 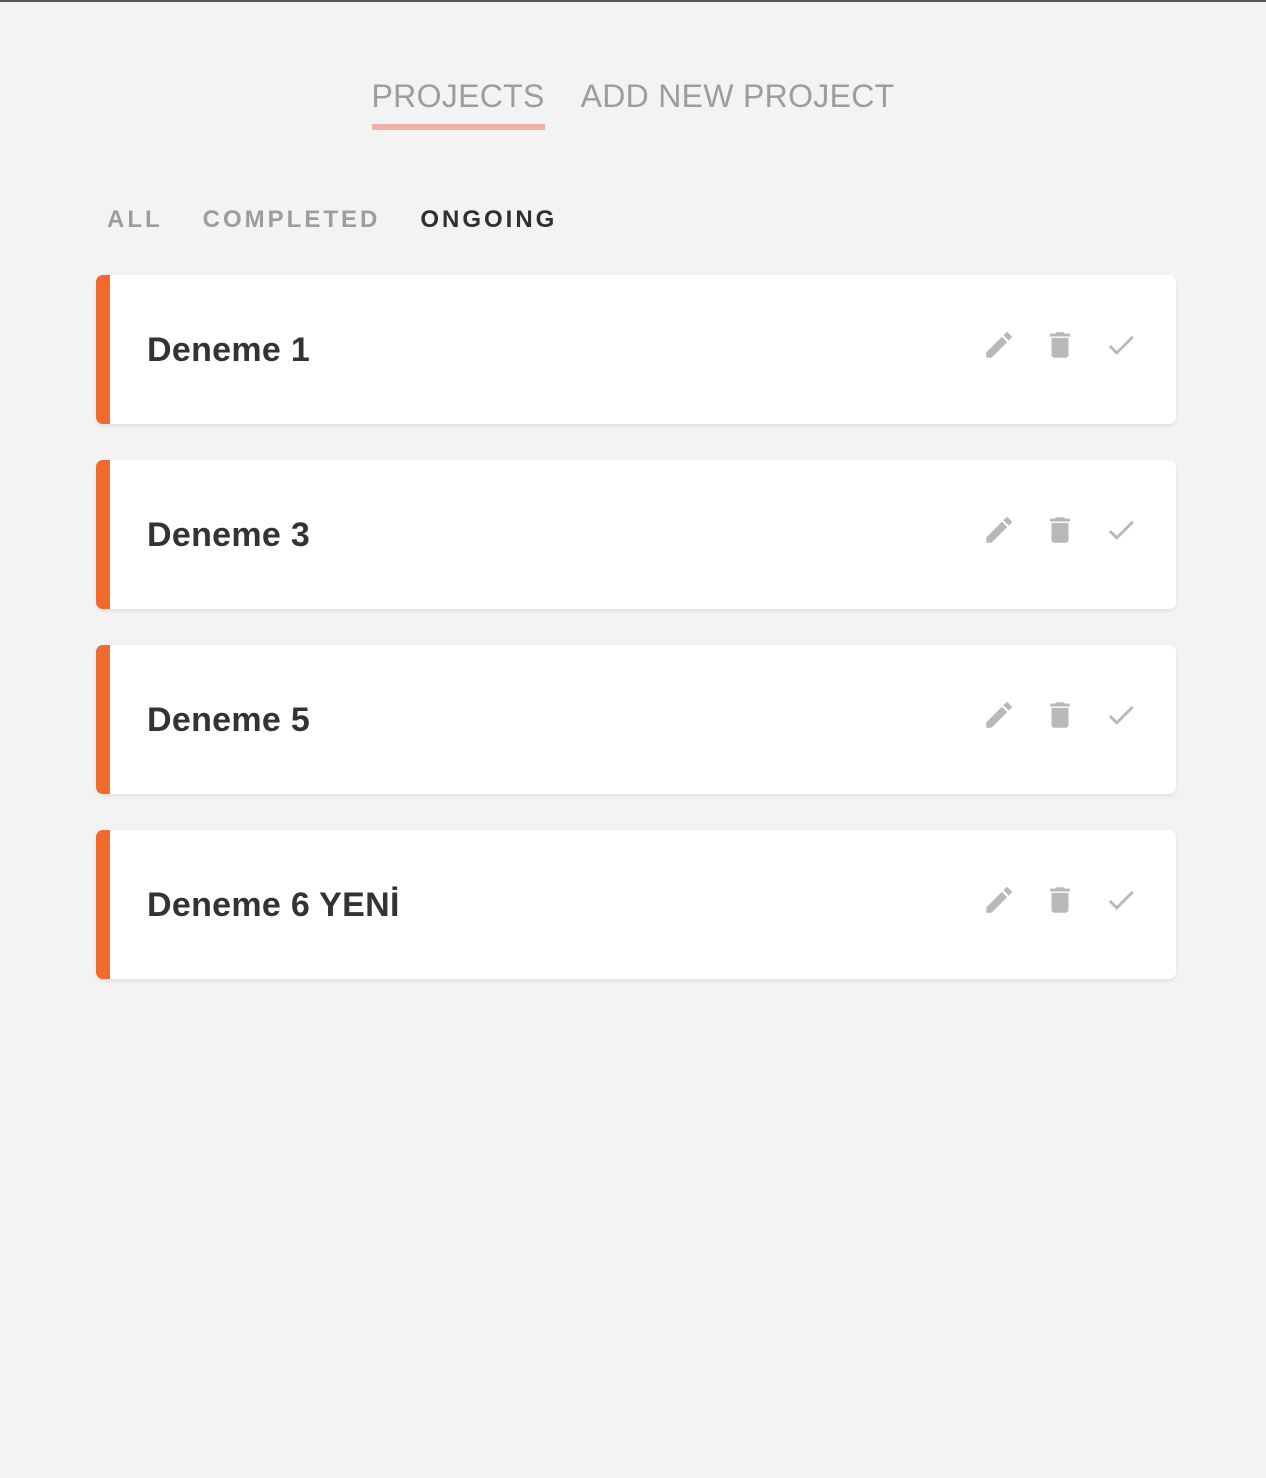 What do you see at coordinates (488, 220) in the screenshot?
I see `filter-ongoing: ONGOING` at bounding box center [488, 220].